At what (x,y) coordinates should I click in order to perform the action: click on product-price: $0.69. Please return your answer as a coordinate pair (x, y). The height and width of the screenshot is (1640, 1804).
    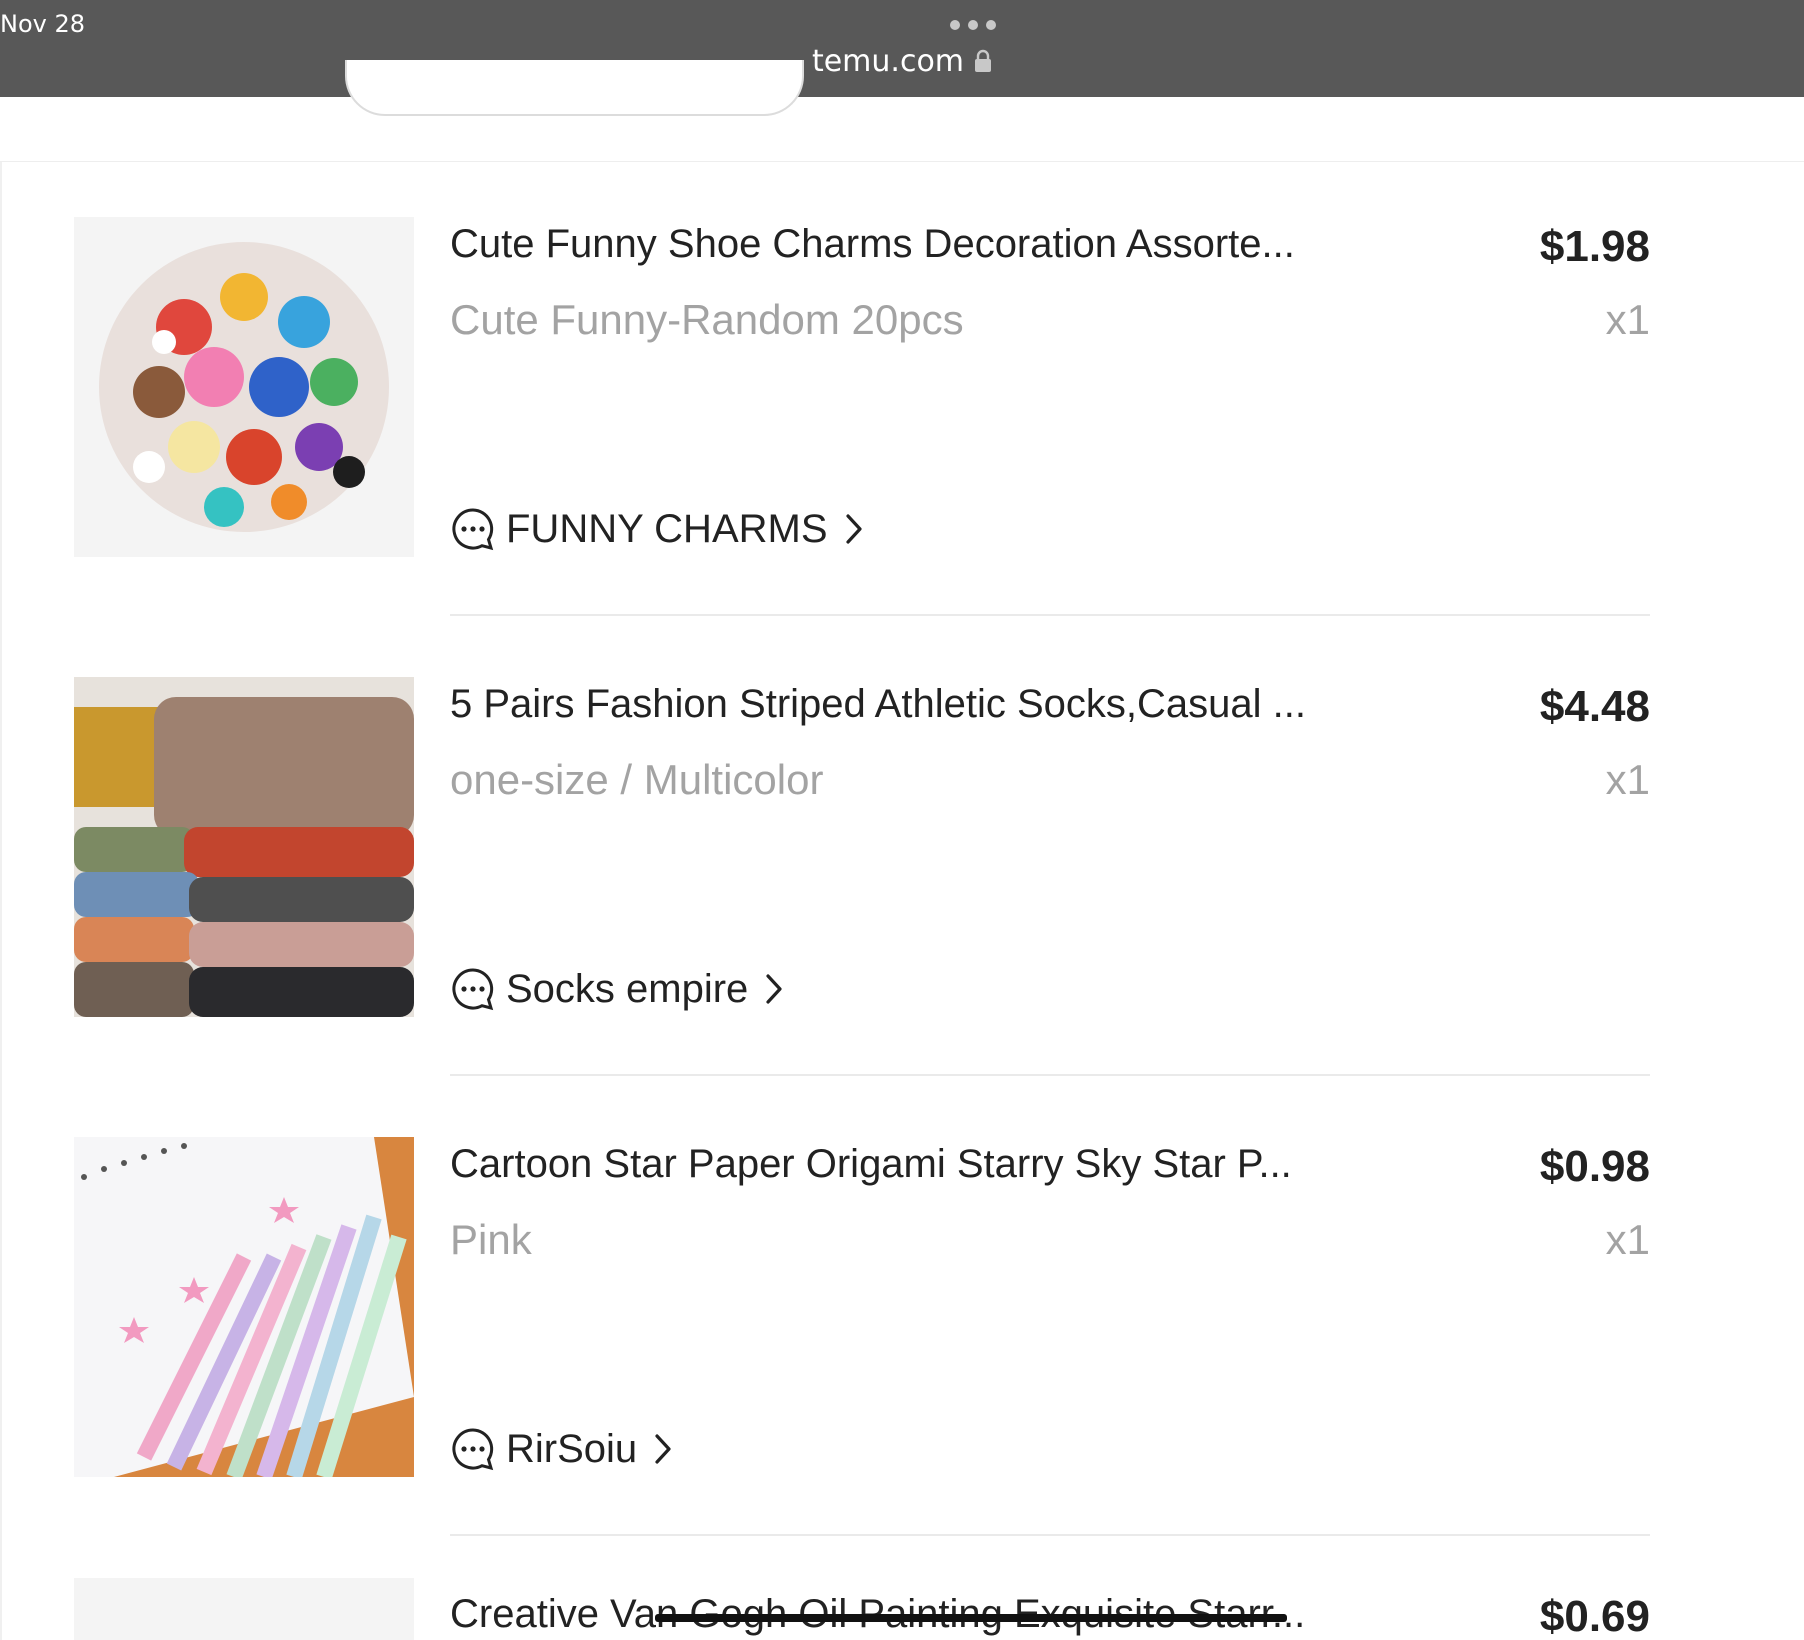
    Looking at the image, I should click on (1594, 1616).